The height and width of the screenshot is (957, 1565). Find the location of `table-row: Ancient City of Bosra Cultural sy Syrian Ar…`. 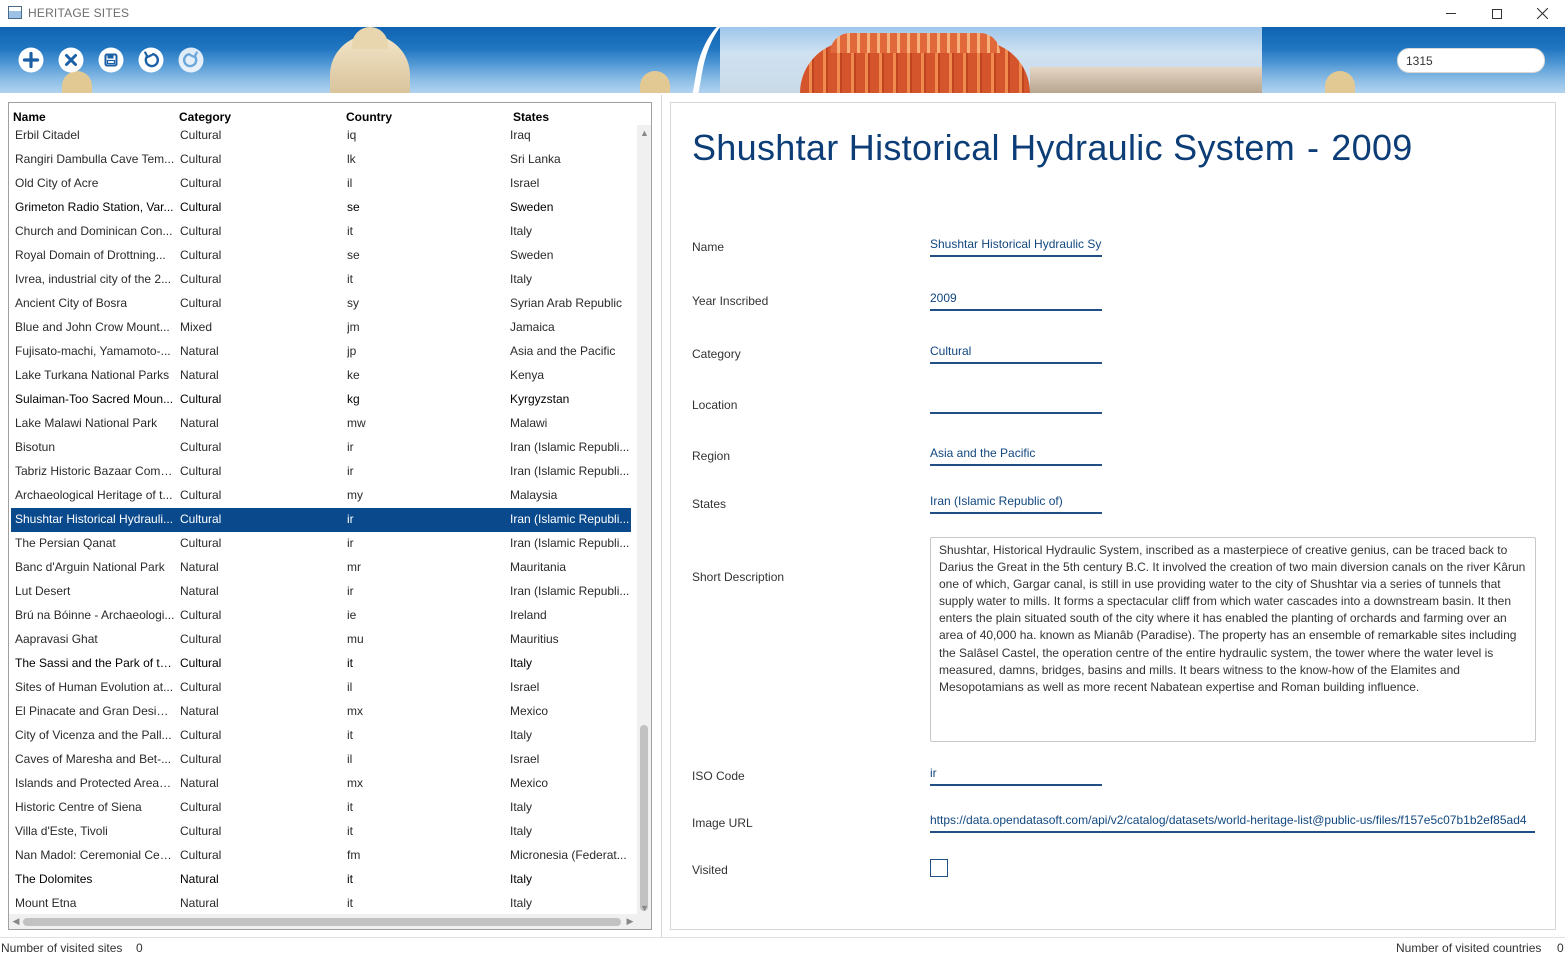

table-row: Ancient City of Bosra Cultural sy Syrian Ar… is located at coordinates (321, 304).